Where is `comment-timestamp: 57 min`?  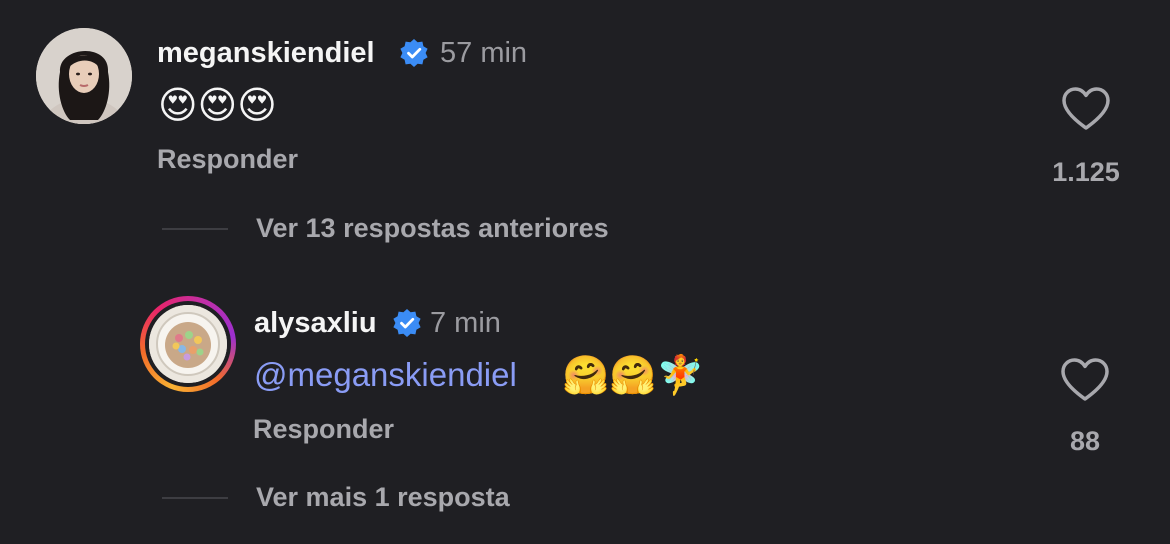 comment-timestamp: 57 min is located at coordinates (484, 53).